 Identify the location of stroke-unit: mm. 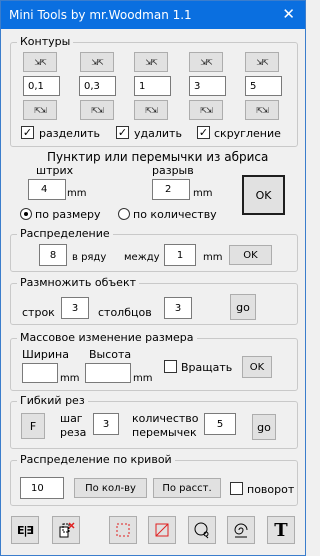
(77, 193).